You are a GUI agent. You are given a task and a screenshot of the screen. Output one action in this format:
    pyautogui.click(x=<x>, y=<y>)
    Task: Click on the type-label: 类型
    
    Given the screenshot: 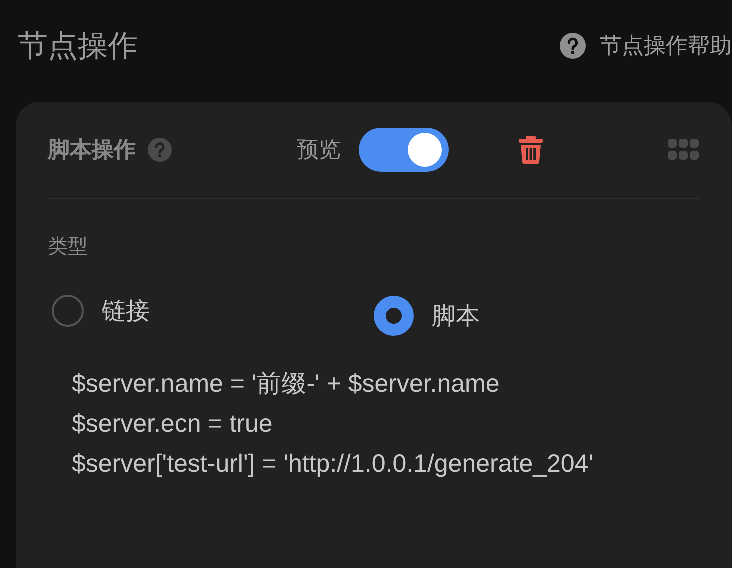 What is the action you would take?
    pyautogui.click(x=68, y=247)
    